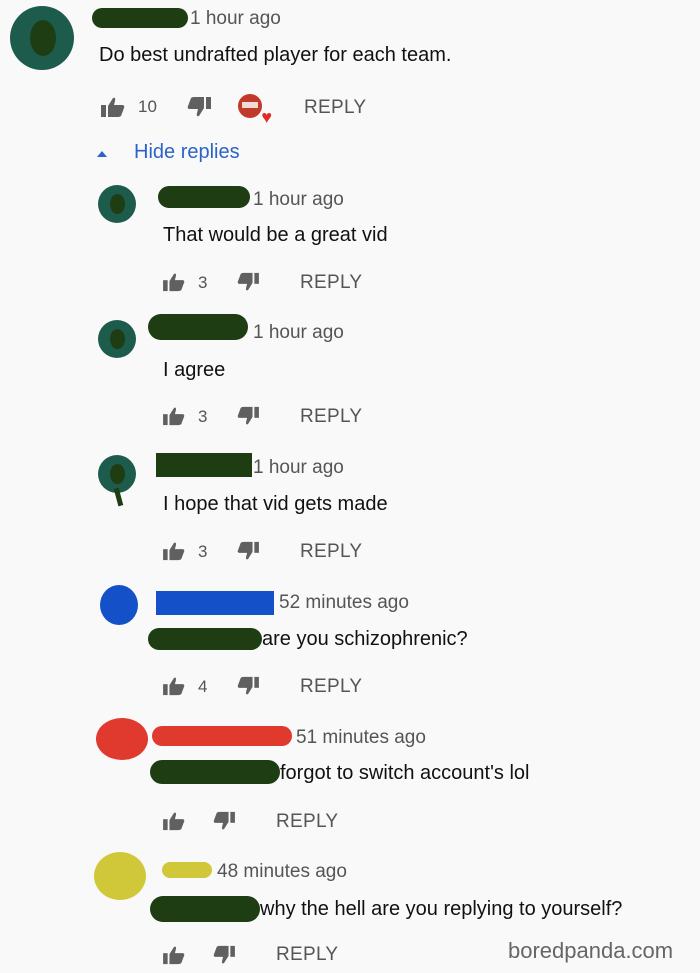 The width and height of the screenshot is (700, 973). What do you see at coordinates (147, 106) in the screenshot?
I see `like-count: 10` at bounding box center [147, 106].